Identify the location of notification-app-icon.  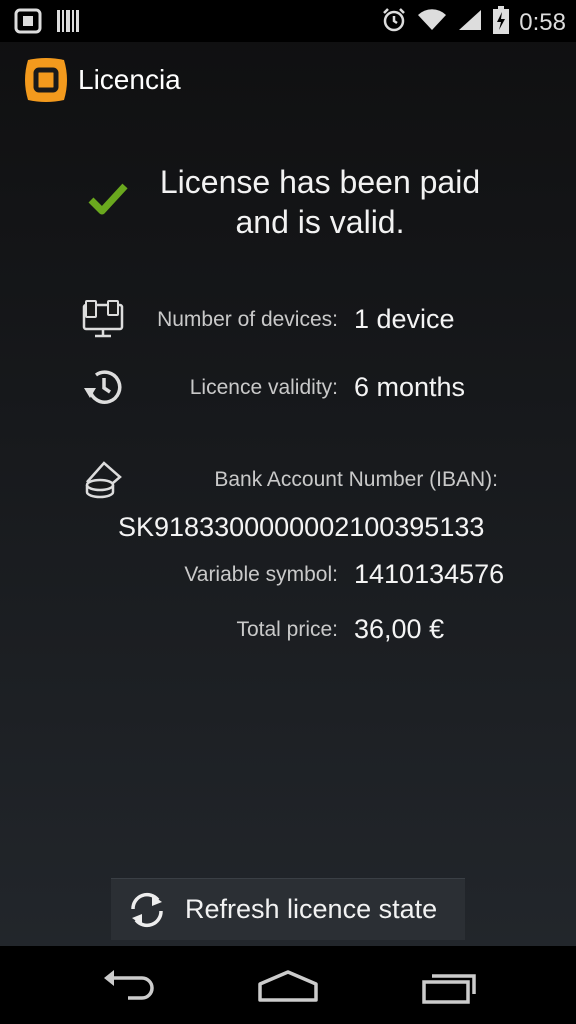
(28, 23).